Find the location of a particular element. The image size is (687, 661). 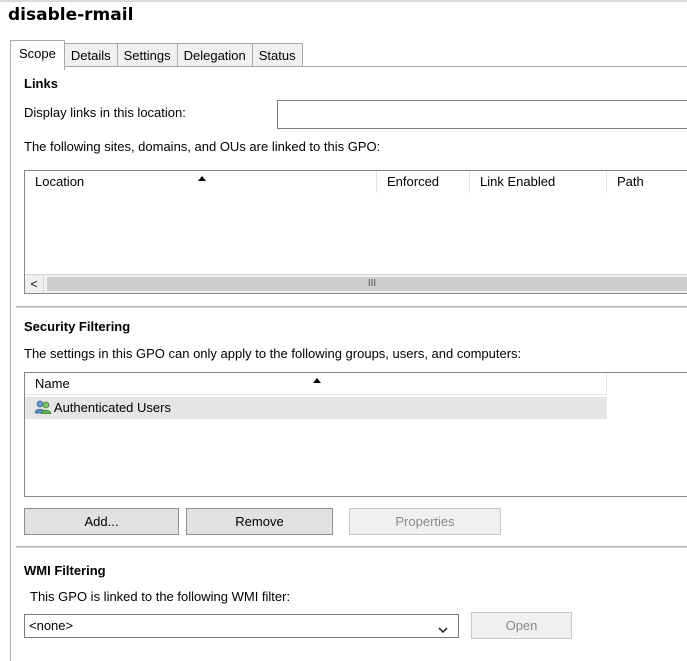

scroll-left-button: < is located at coordinates (34, 284).